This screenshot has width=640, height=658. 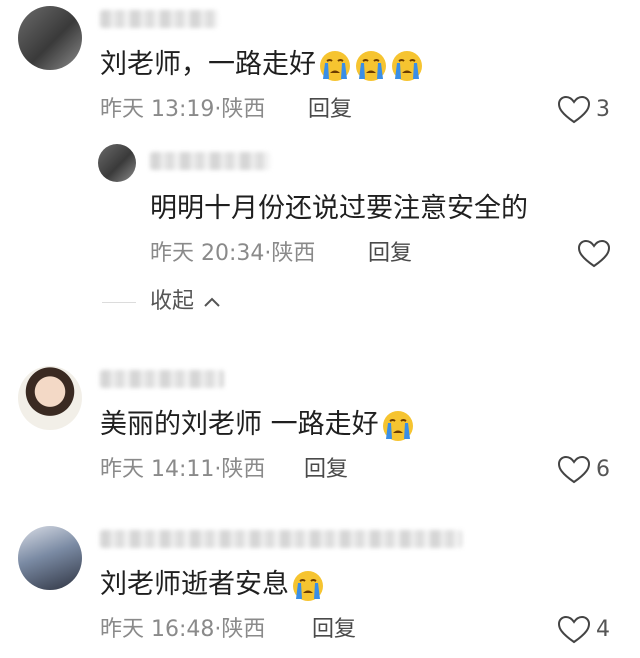 What do you see at coordinates (339, 208) in the screenshot?
I see `reply-text: 明明十月份还说过要注意安全的` at bounding box center [339, 208].